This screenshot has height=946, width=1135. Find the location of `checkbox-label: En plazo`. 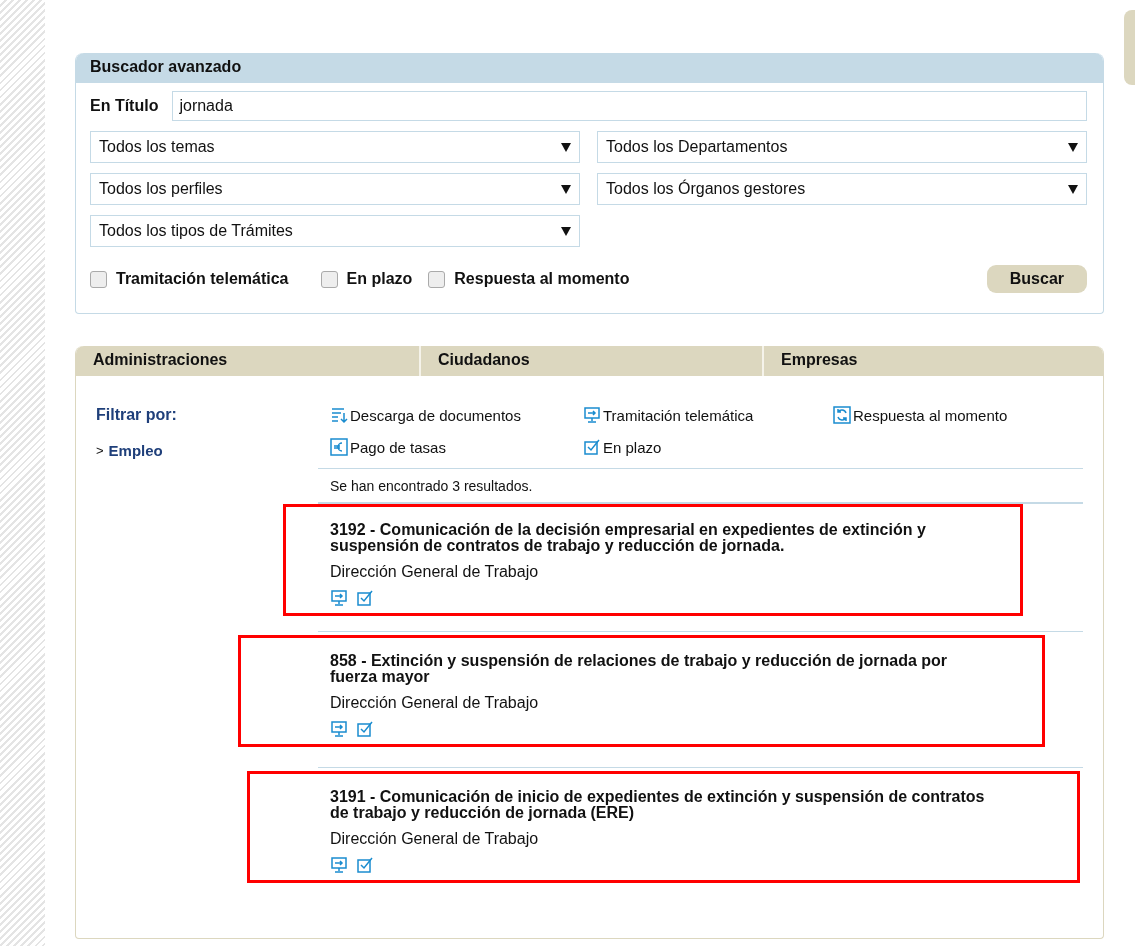

checkbox-label: En plazo is located at coordinates (379, 279).